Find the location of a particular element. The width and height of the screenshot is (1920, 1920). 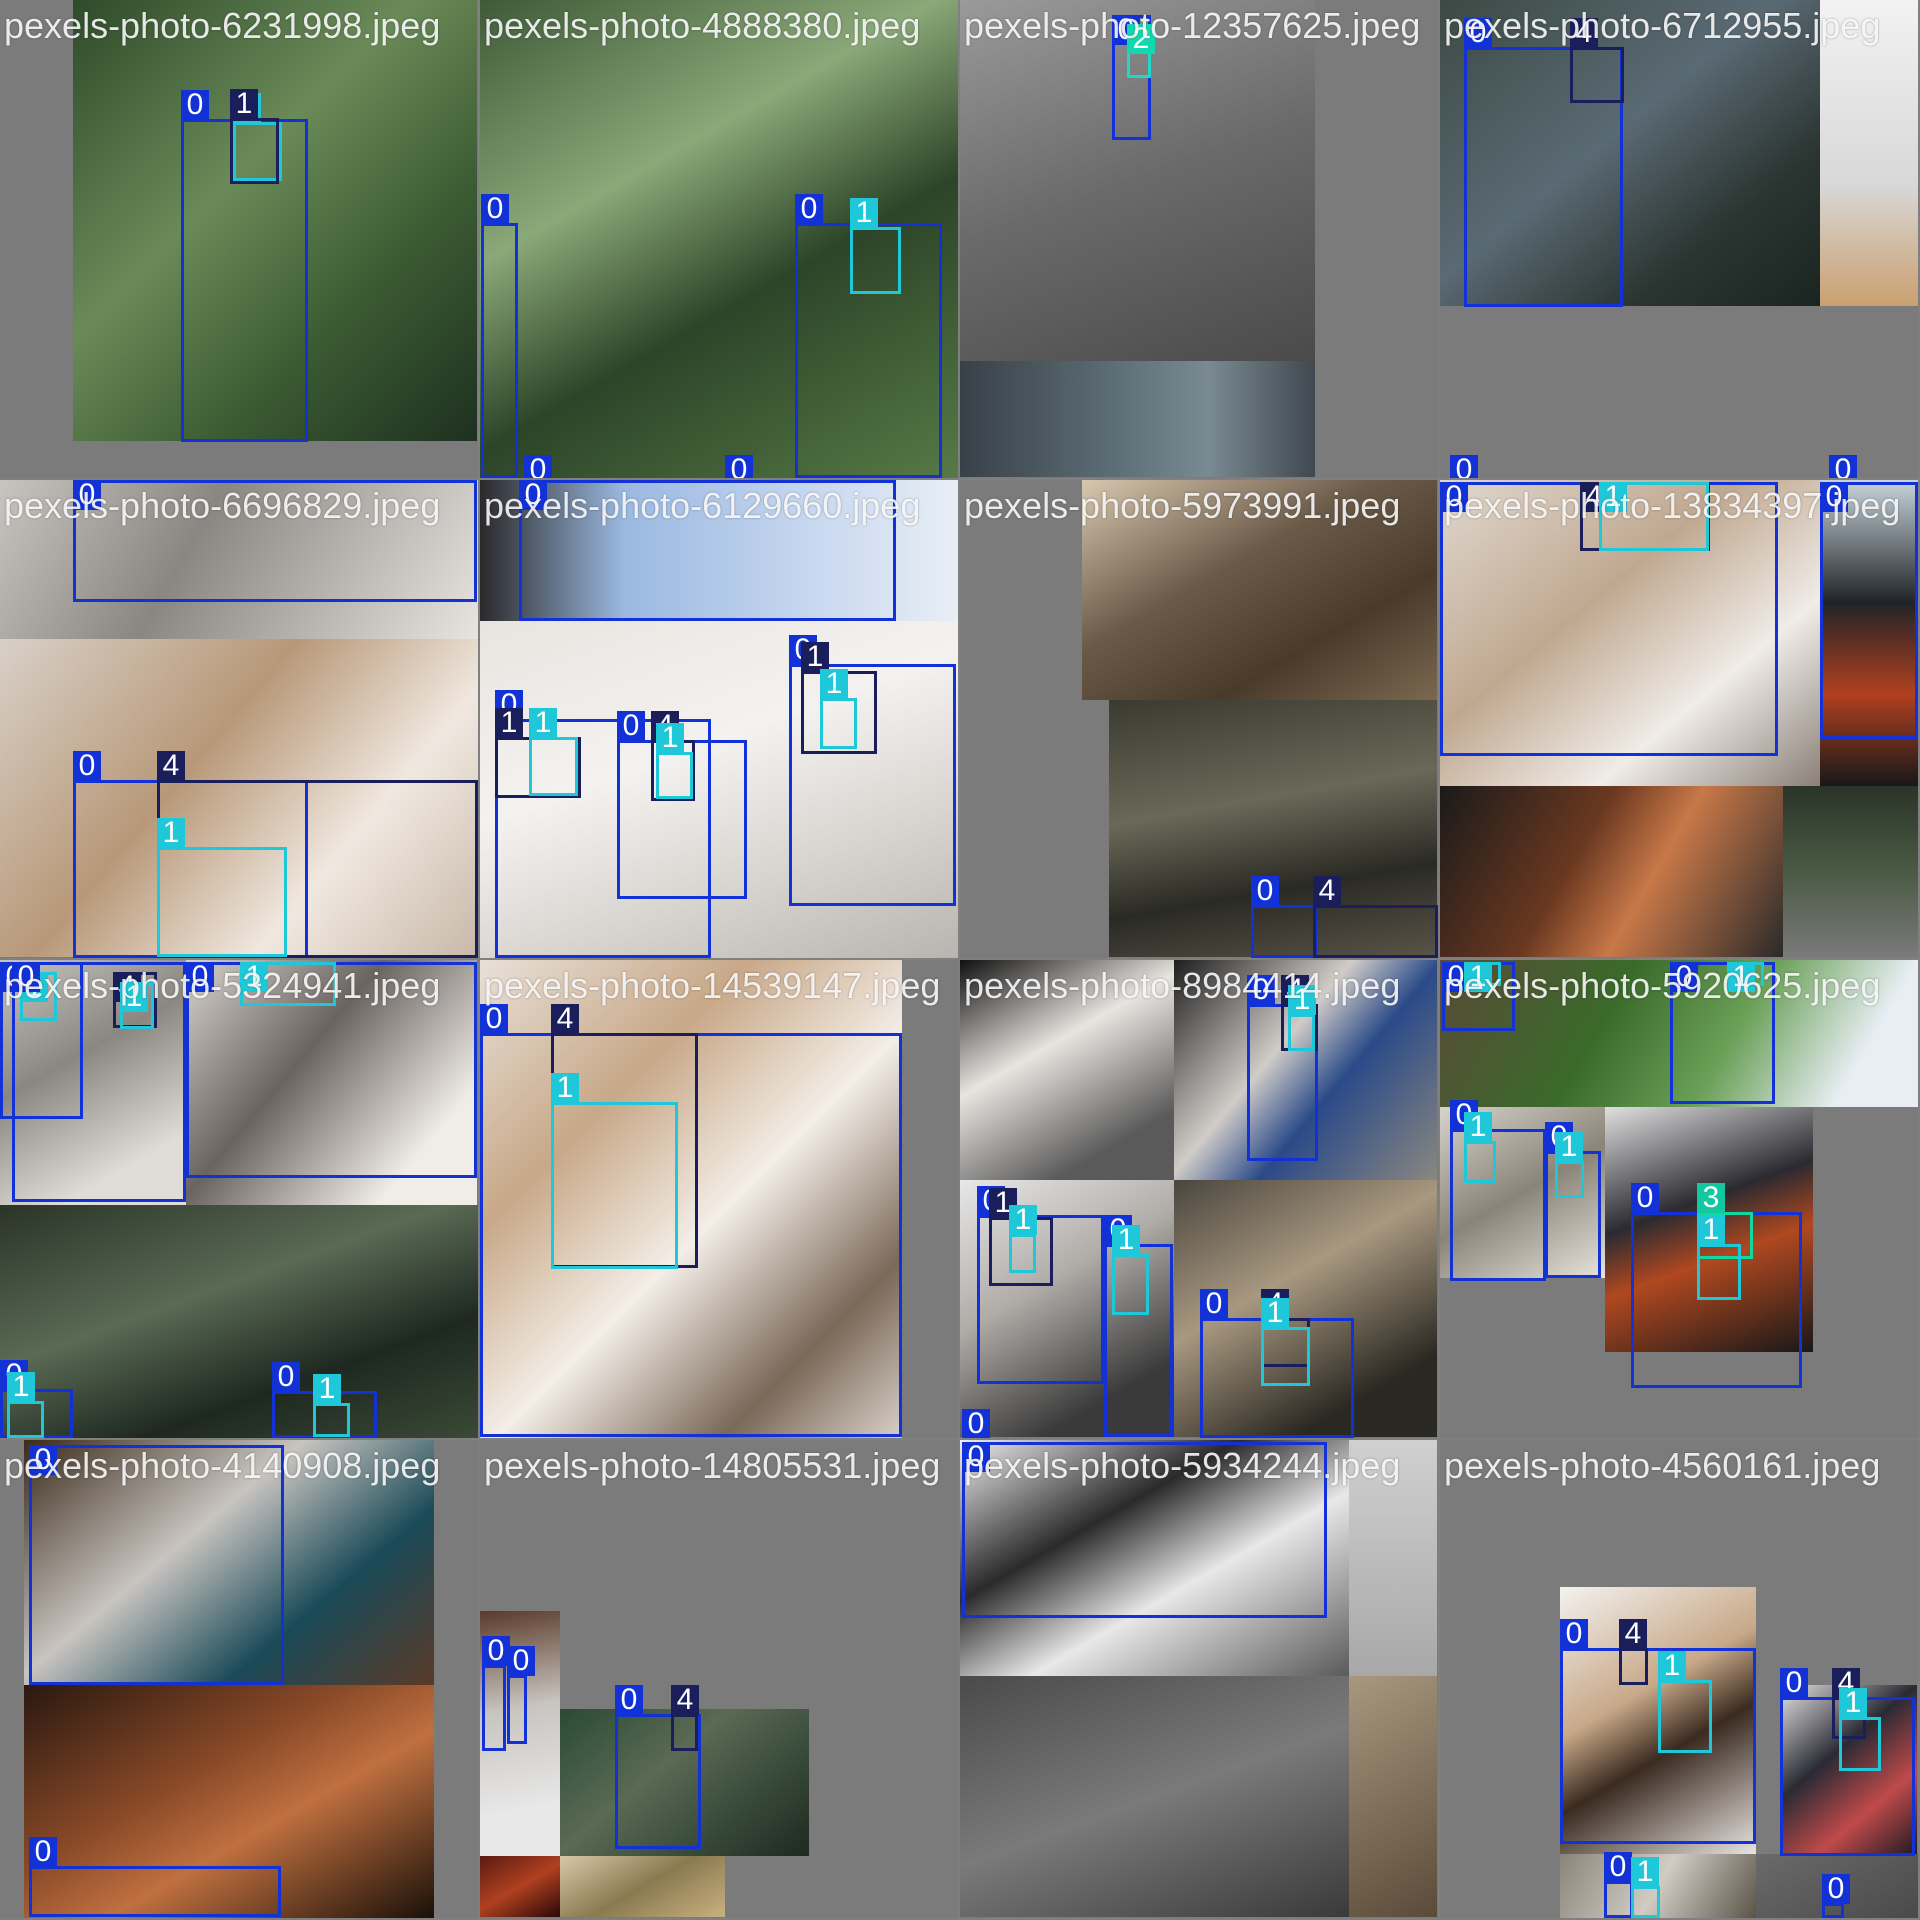

mosaic-tile: 01041010101pexels-photo-5324941.jpeg is located at coordinates (239, 1199).